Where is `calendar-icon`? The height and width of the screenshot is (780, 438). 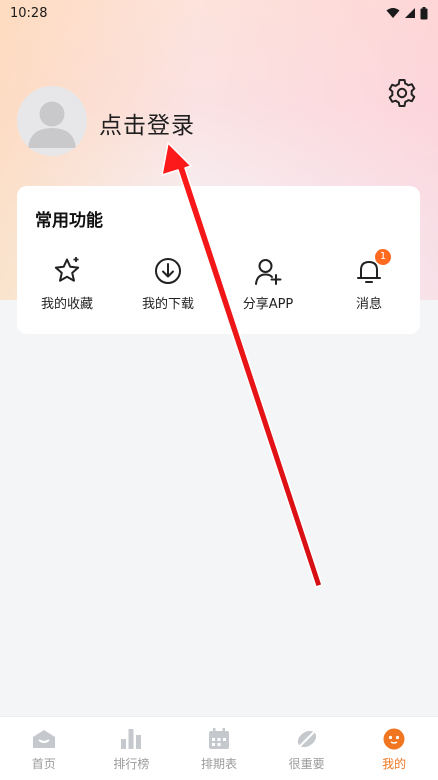 calendar-icon is located at coordinates (218, 738).